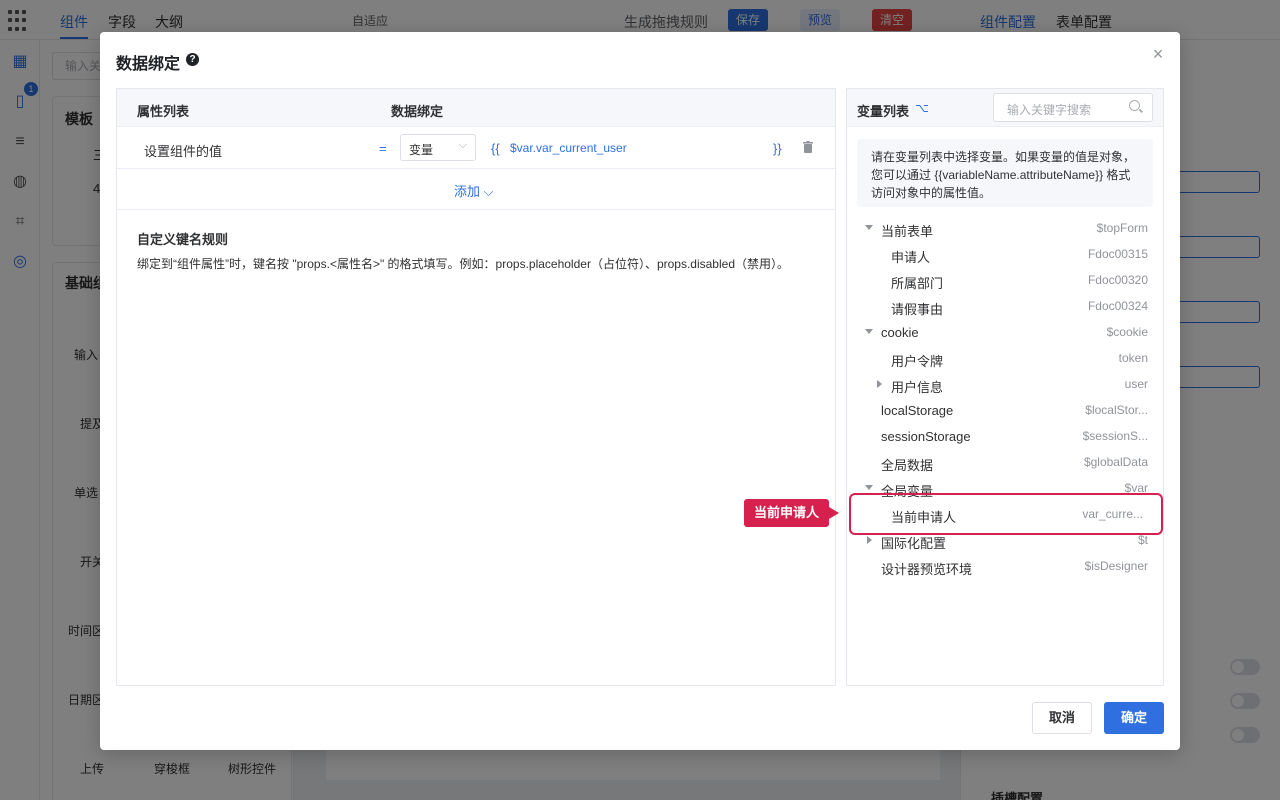  Describe the element at coordinates (926, 436) in the screenshot. I see `tree-node-label: sessionStorage` at that location.